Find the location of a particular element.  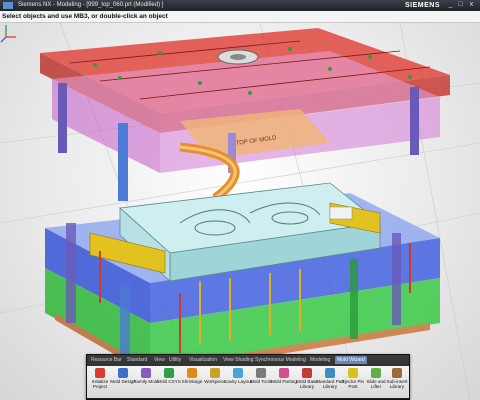

close-button: x is located at coordinates (471, 5).